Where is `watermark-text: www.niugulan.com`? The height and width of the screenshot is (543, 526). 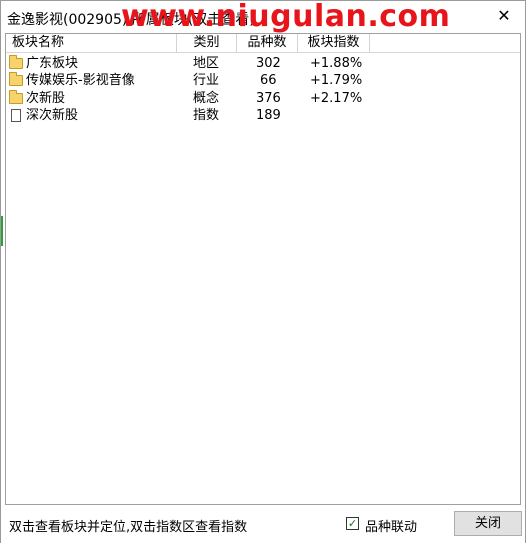 watermark-text: www.niugulan.com is located at coordinates (286, 17).